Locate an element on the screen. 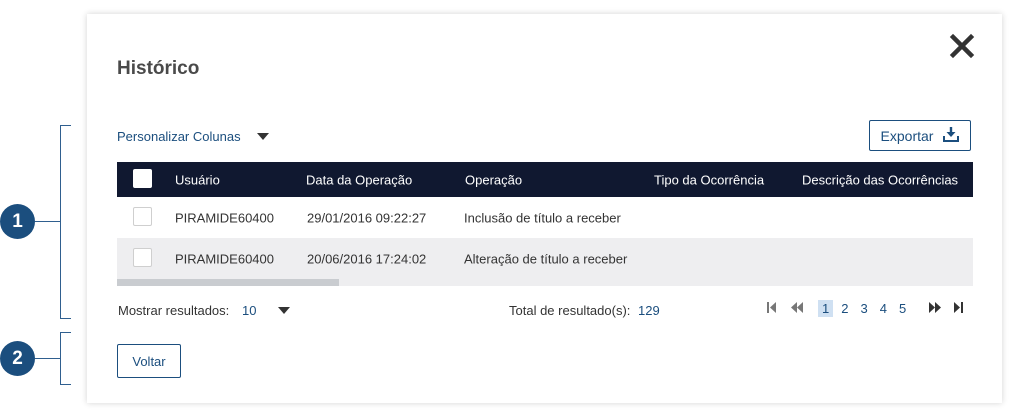  pagination: 1 2 3 4 5 is located at coordinates (865, 308).